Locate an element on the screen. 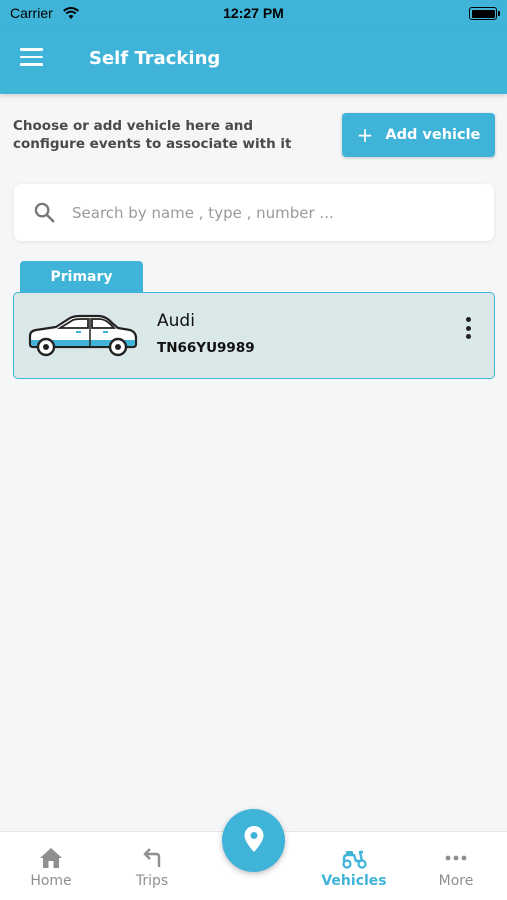 The width and height of the screenshot is (507, 900). turn-left-arrow-icon is located at coordinates (152, 858).